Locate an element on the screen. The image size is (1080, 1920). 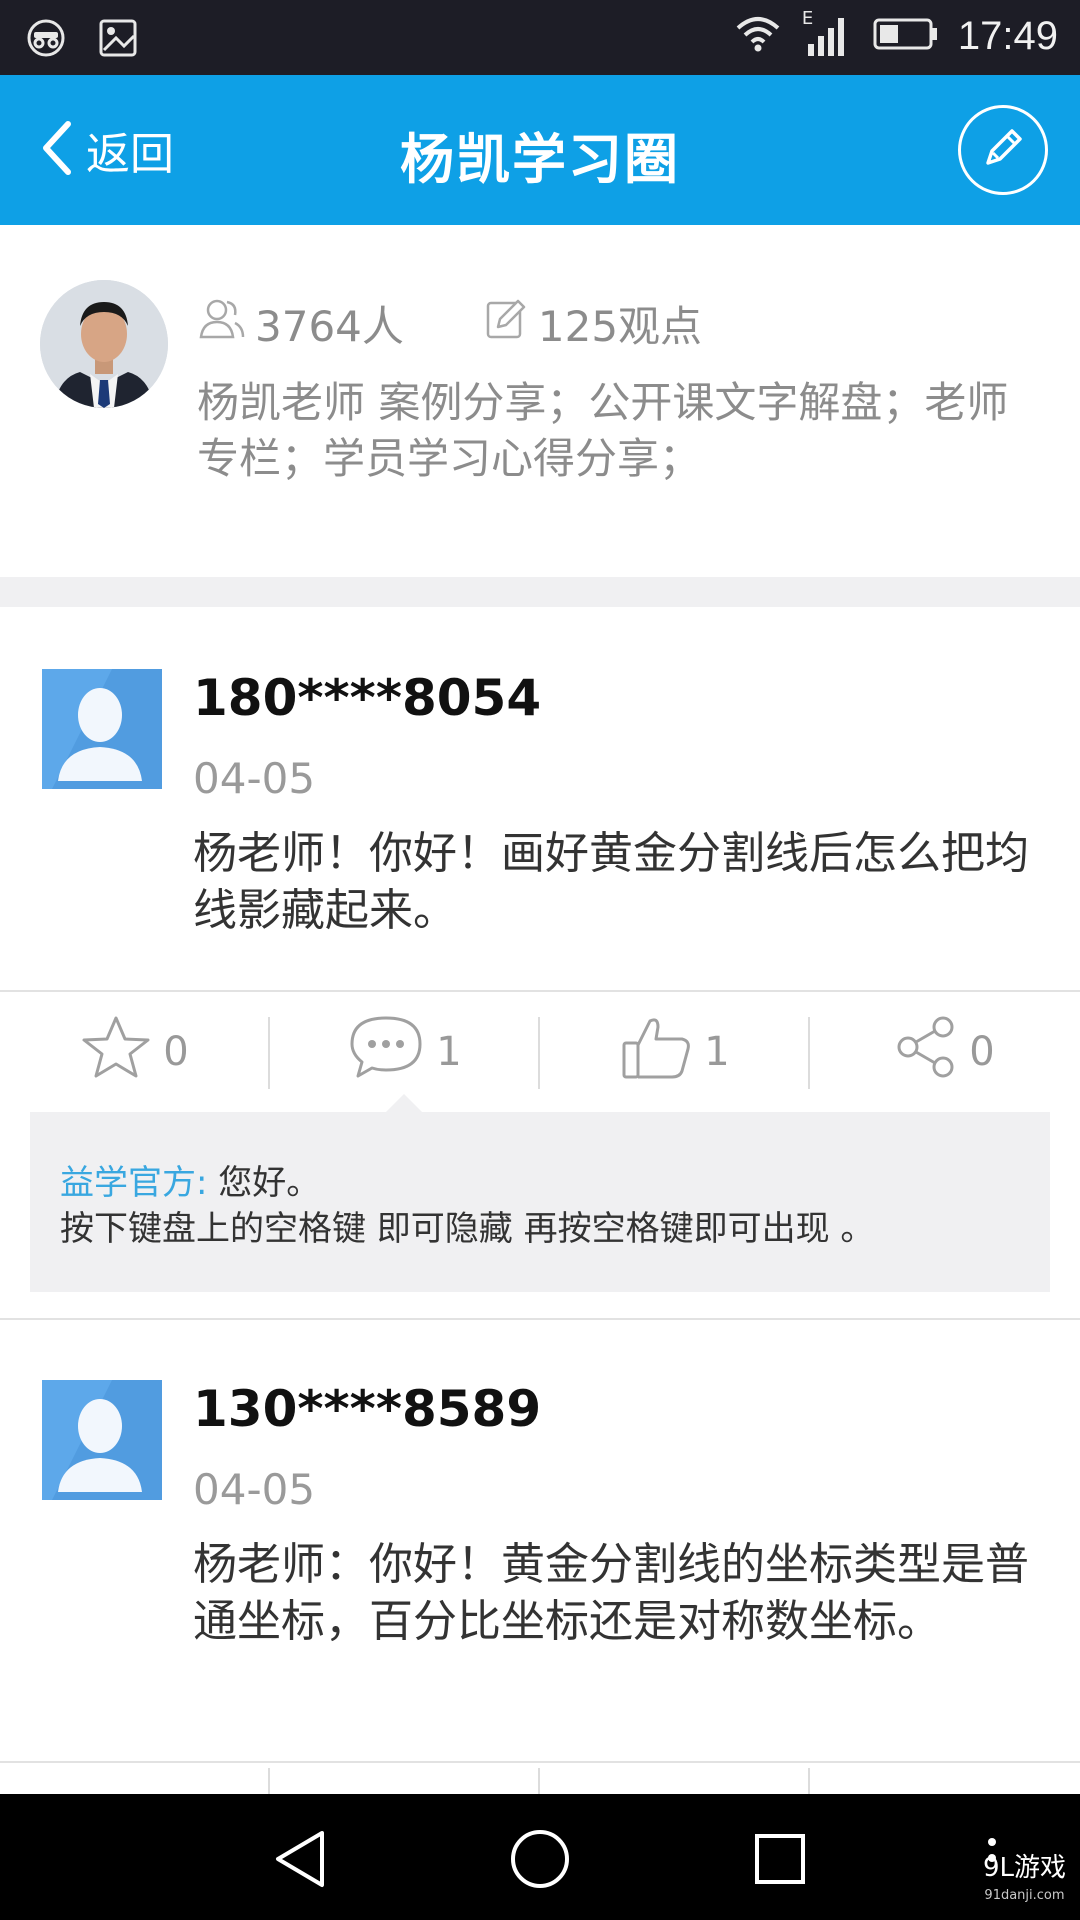
reply-text: 您好。 is located at coordinates (269, 1183).